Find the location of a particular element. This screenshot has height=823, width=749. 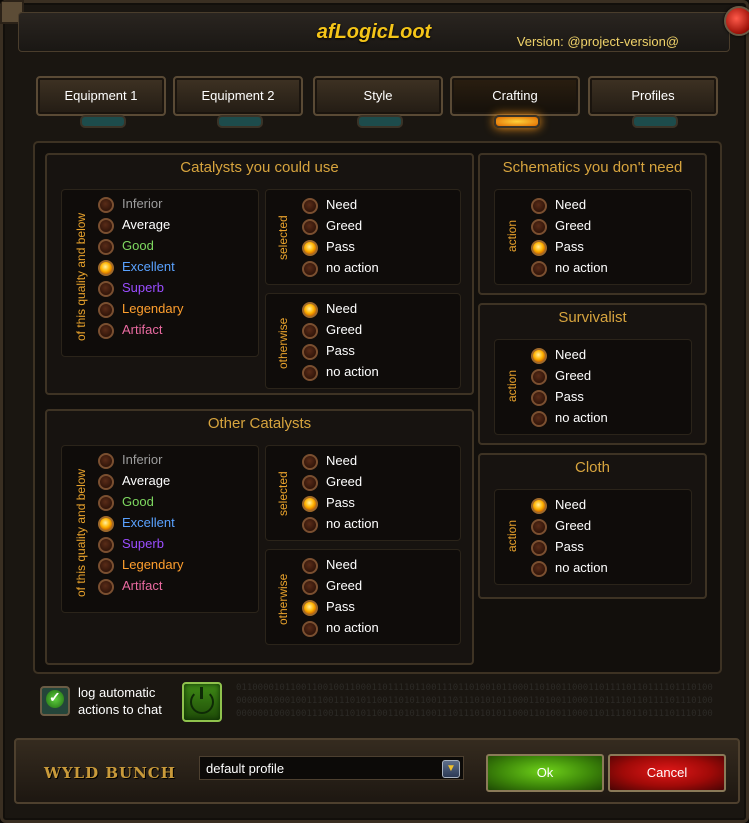

power-toggle-button is located at coordinates (202, 702).